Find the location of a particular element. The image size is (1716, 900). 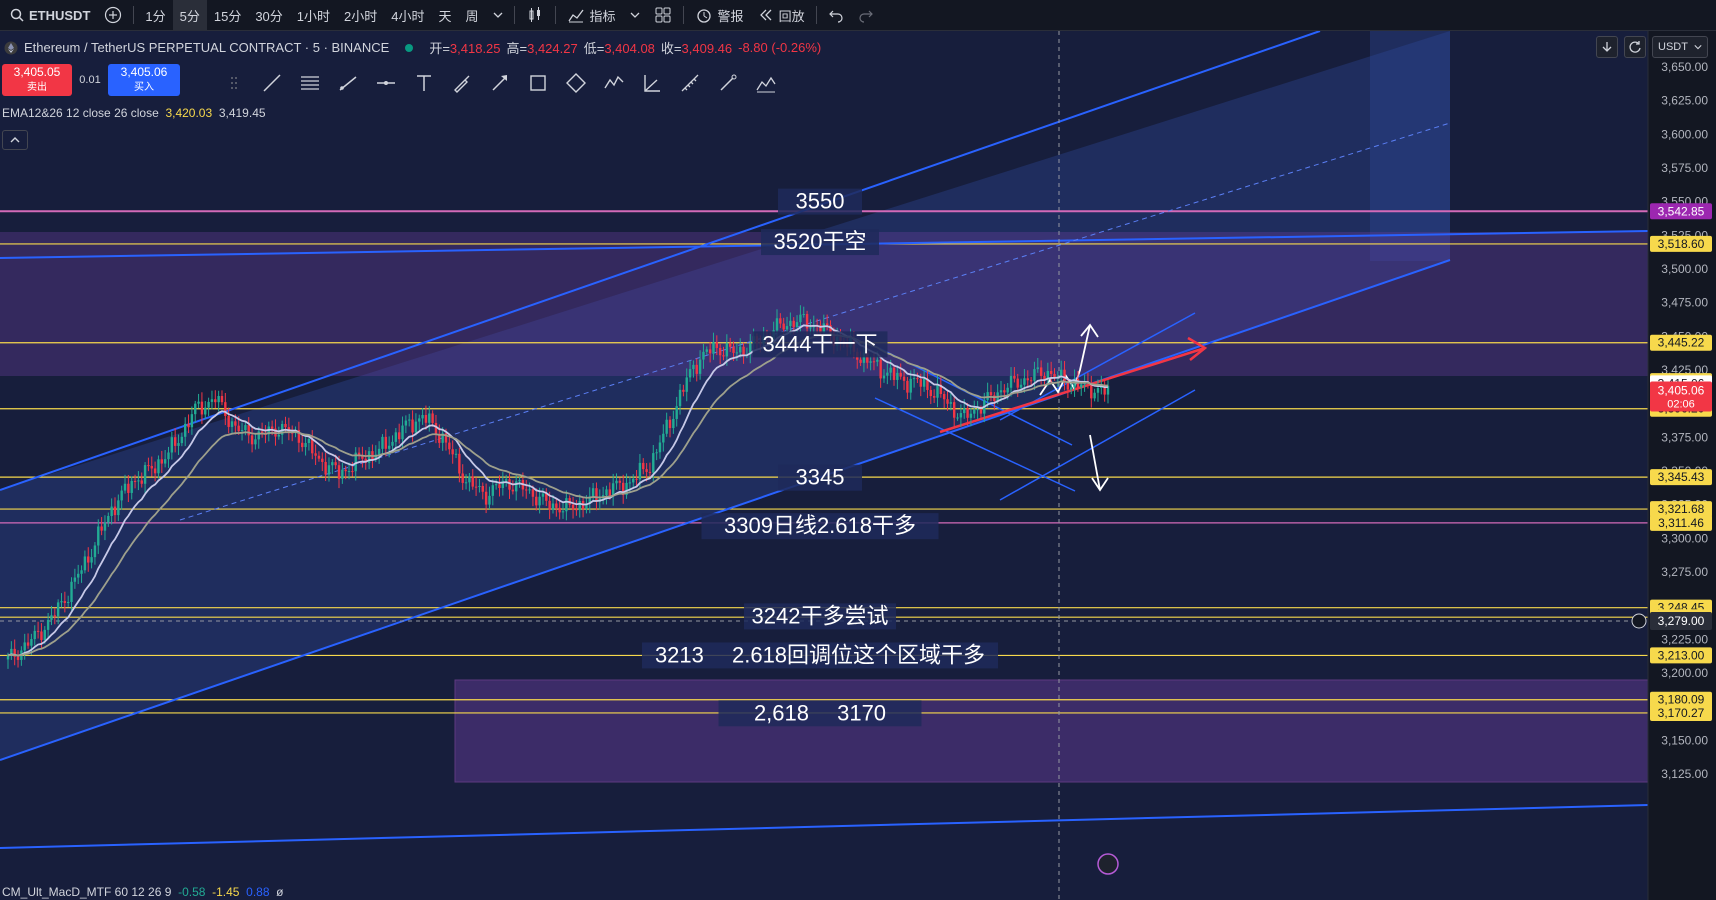

currency-select: USDT is located at coordinates (1680, 47).